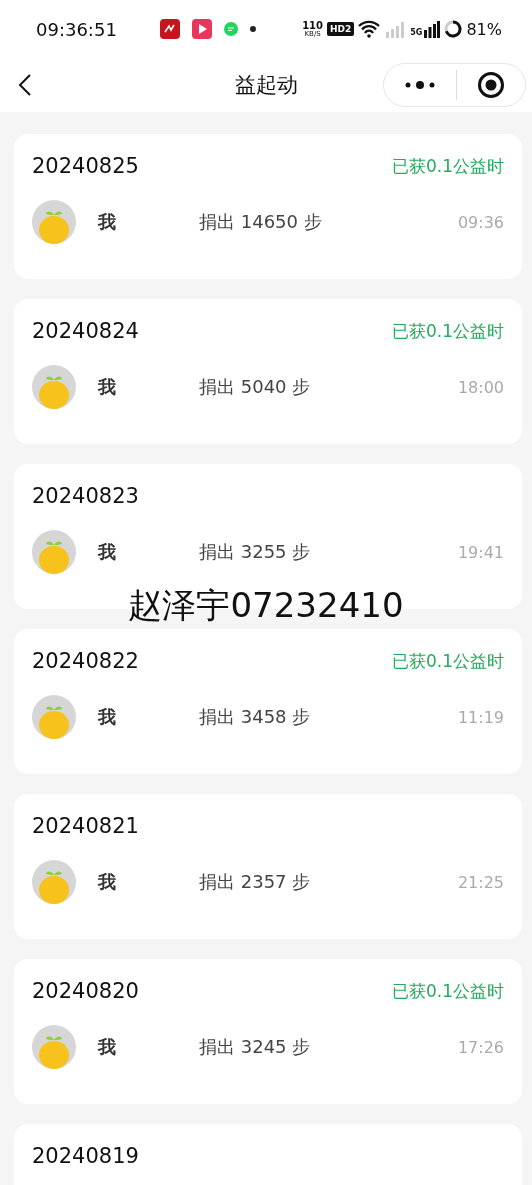 Image resolution: width=532 pixels, height=1185 pixels. I want to click on step-count: 捐出 14650 步, so click(260, 222).